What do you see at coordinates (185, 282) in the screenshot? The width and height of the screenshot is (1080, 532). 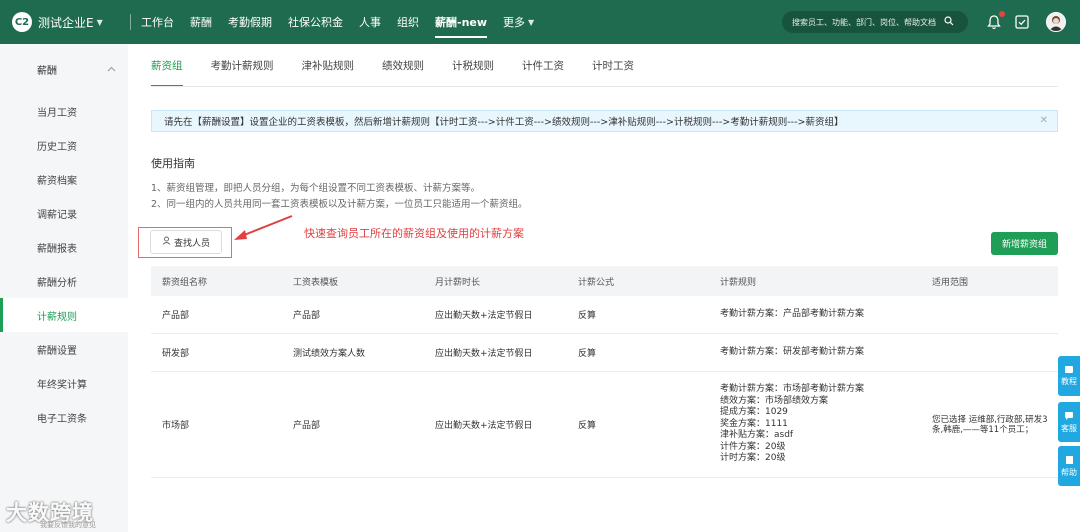 I see `col-header-name: 薪资组名称` at bounding box center [185, 282].